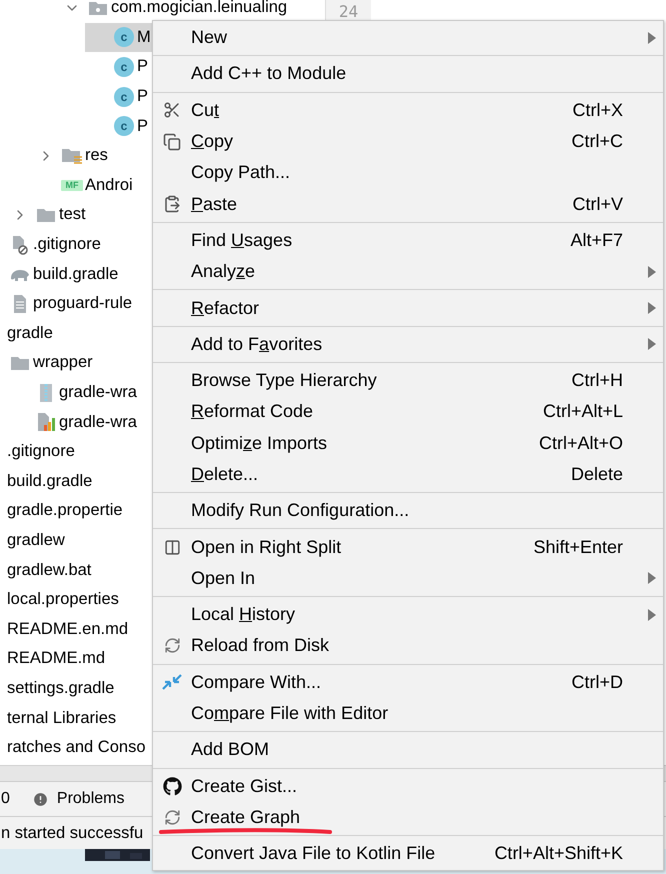 This screenshot has height=874, width=666. I want to click on menu-item-label: Optimize Imports, so click(259, 443).